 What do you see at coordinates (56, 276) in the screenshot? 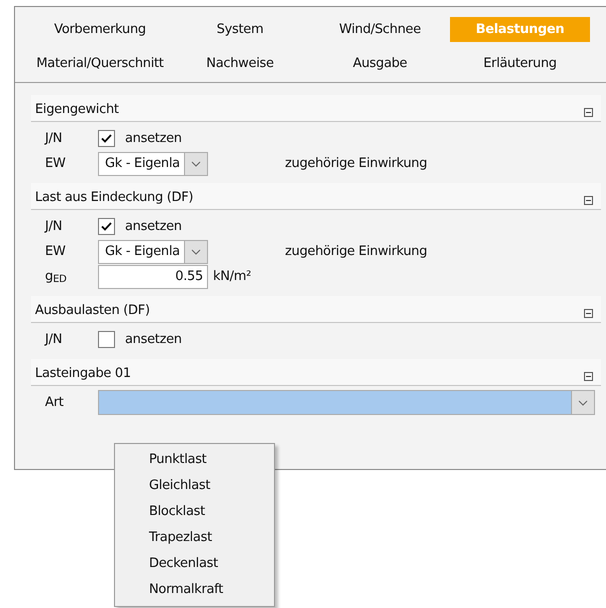
I see `field-label: g$_{ED}$` at bounding box center [56, 276].